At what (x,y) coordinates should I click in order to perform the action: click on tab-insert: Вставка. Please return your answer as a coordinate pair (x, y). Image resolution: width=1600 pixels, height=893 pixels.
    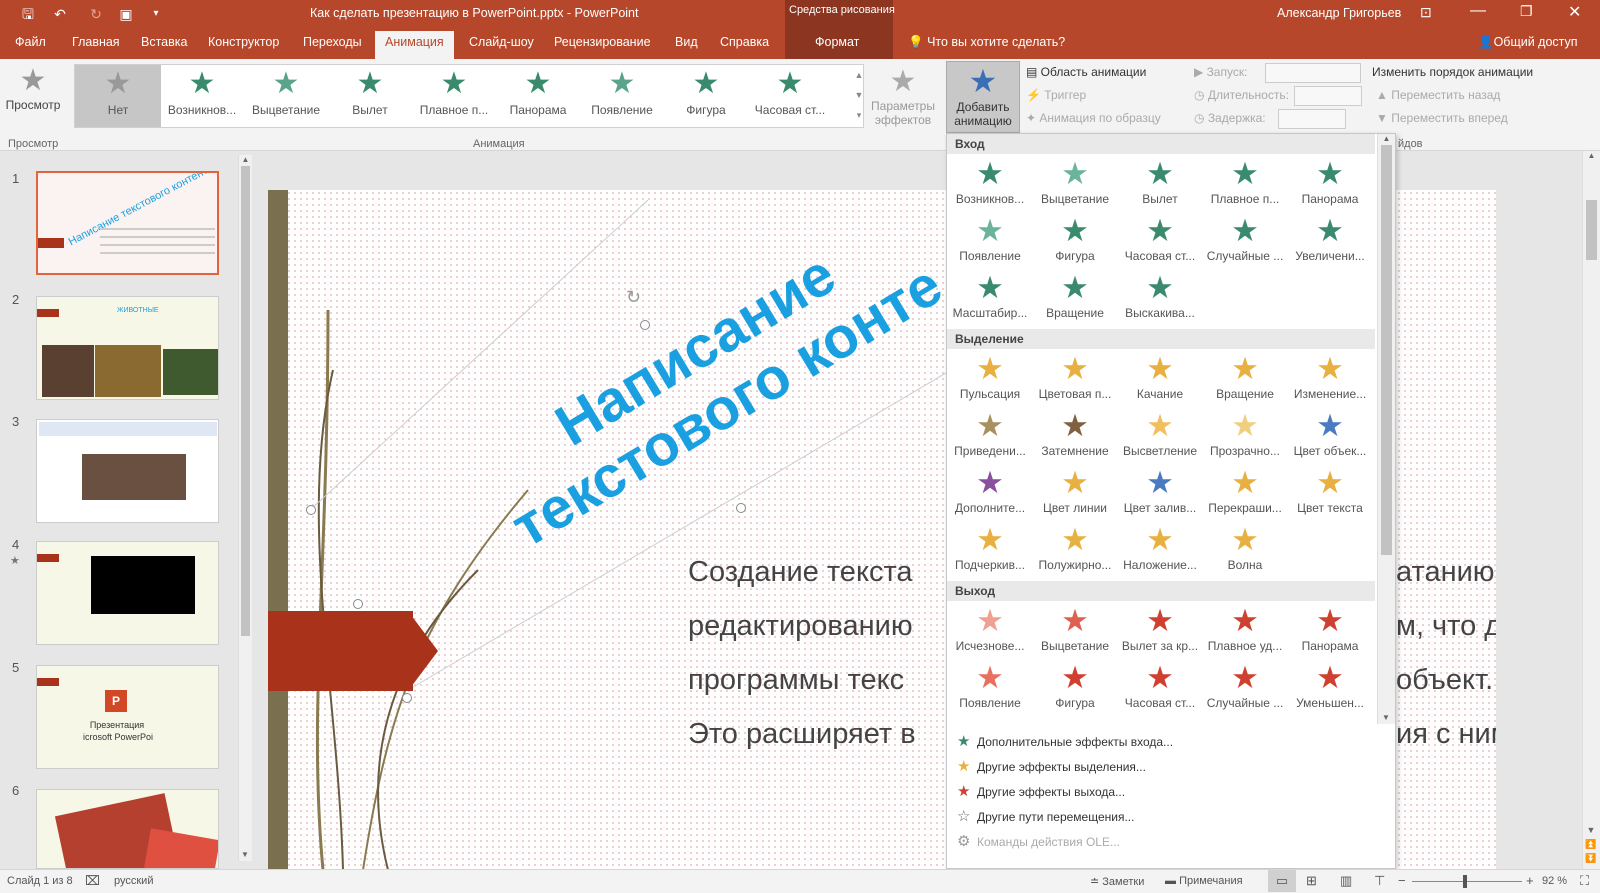
    Looking at the image, I should click on (164, 42).